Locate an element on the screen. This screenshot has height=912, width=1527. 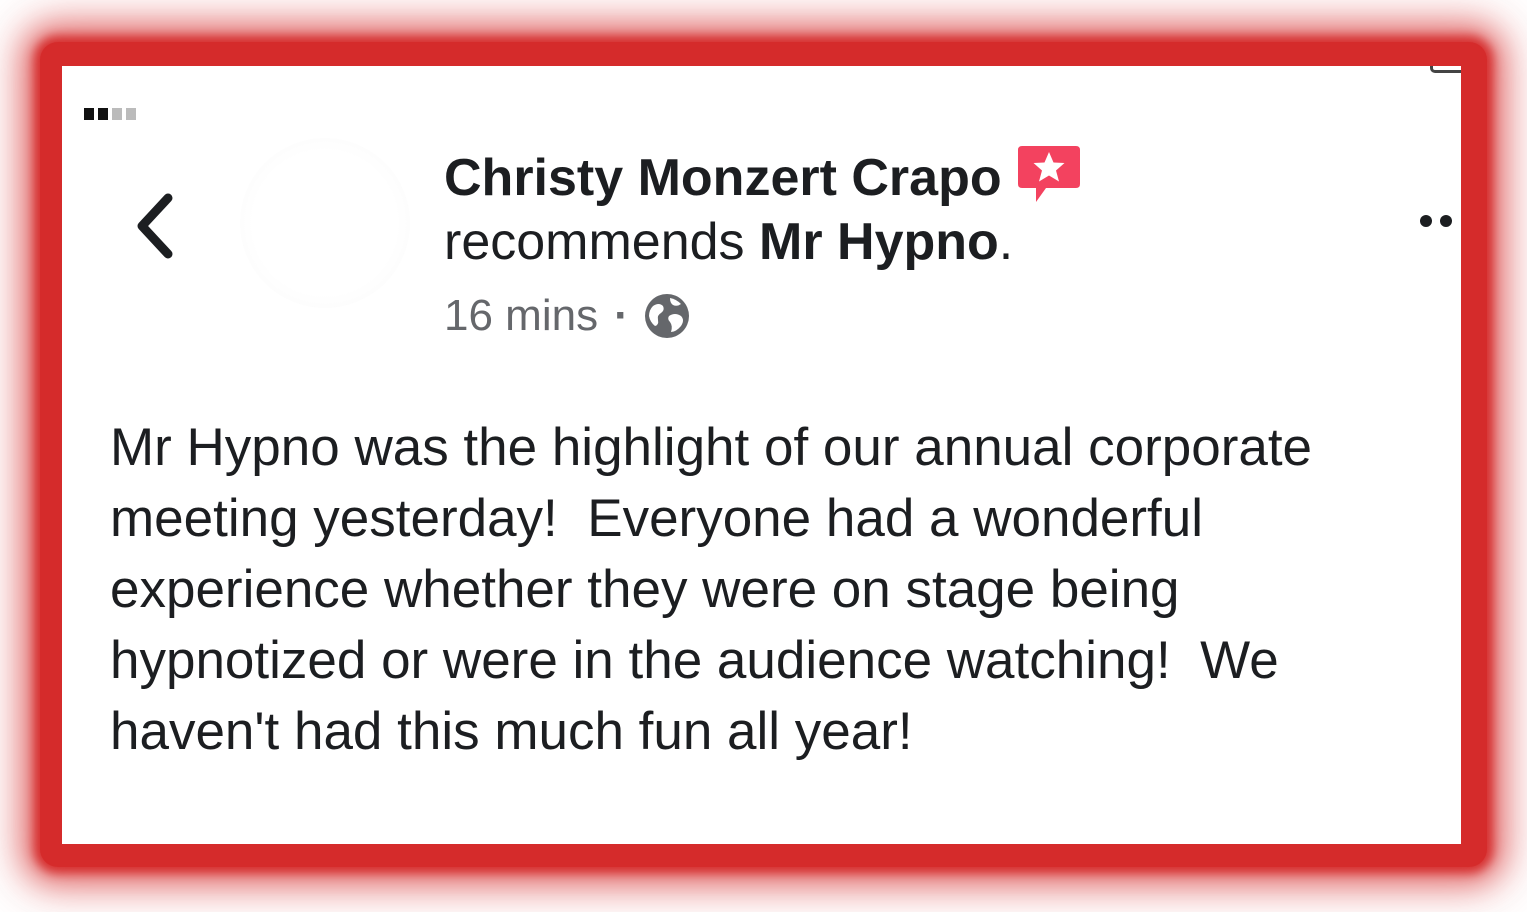
author-line: Christy Monzert Crapo is located at coordinates (894, 177).